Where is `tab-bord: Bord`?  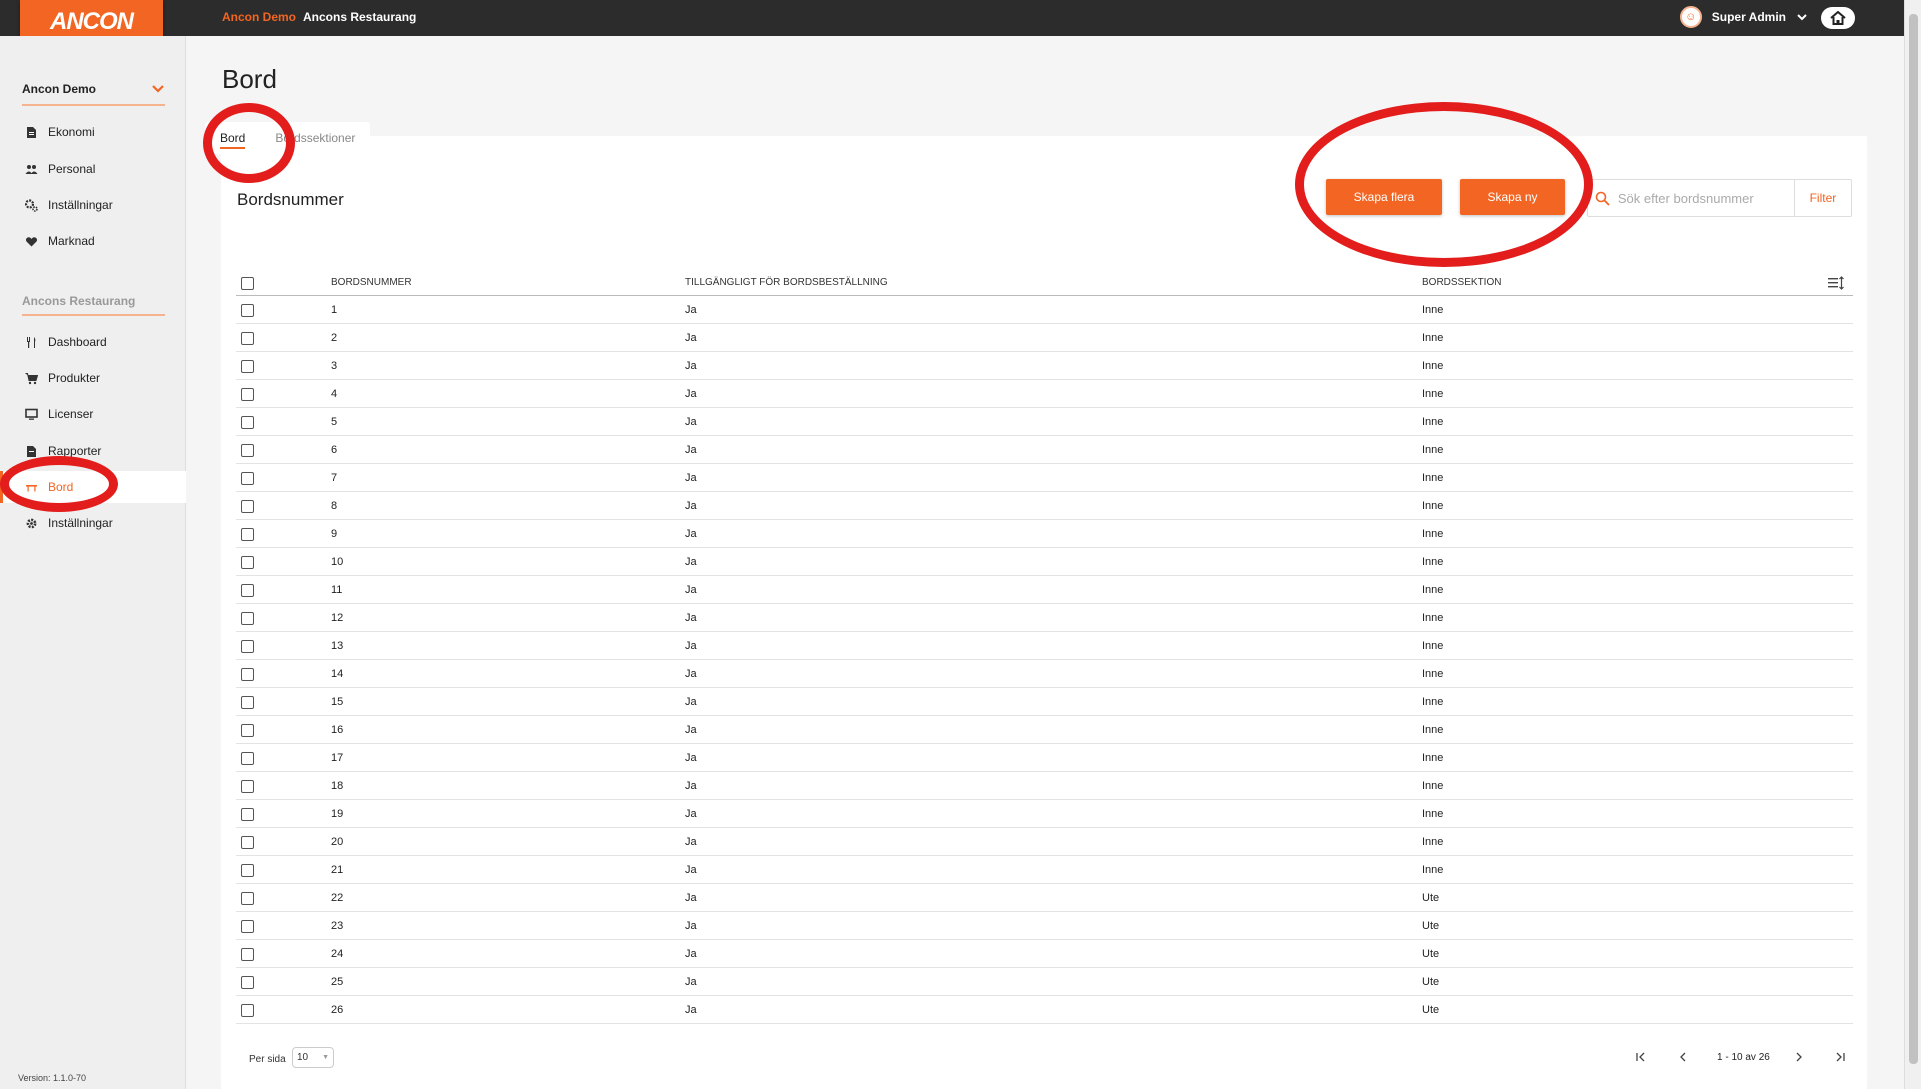 tab-bord: Bord is located at coordinates (232, 138).